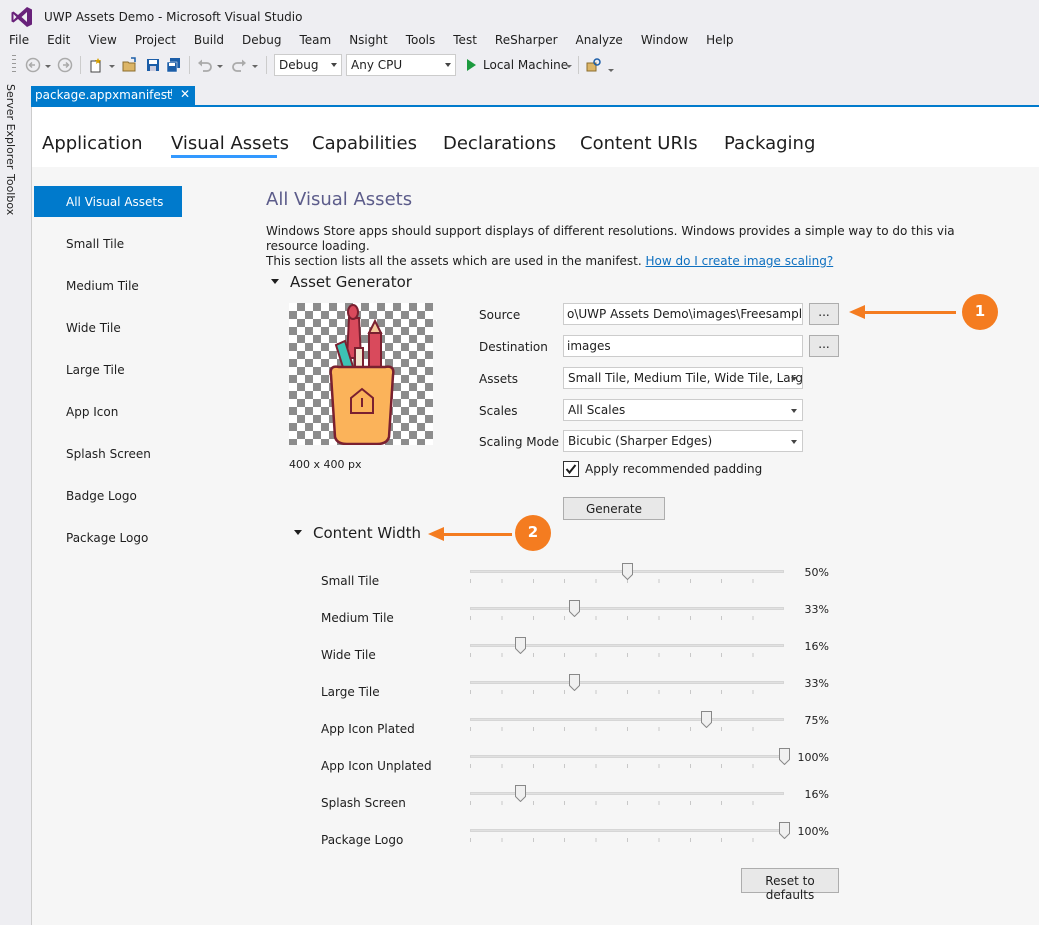 The height and width of the screenshot is (925, 1039). What do you see at coordinates (168, 93) in the screenshot?
I see `pin-icon: ⊣` at bounding box center [168, 93].